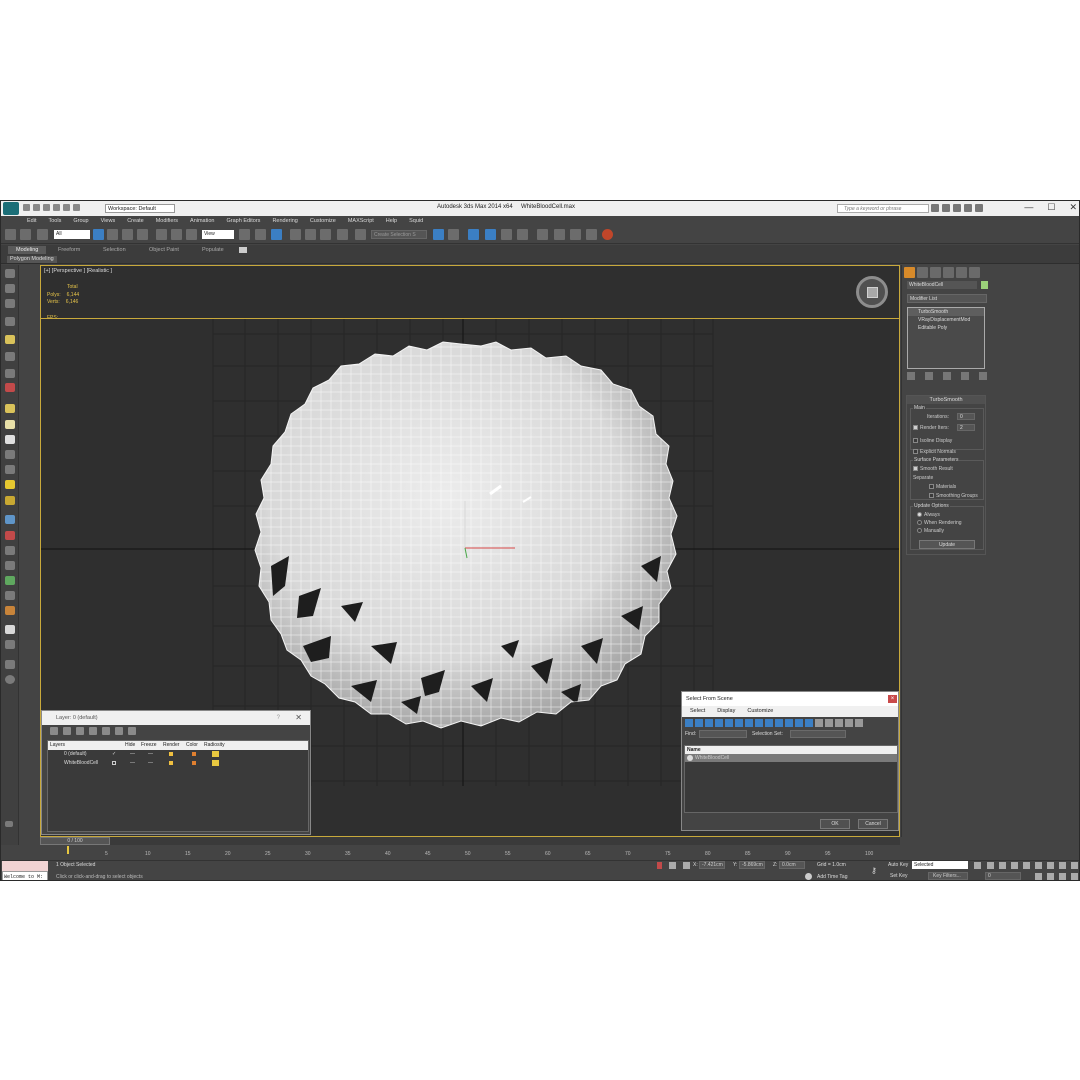  I want to click on reference-coordinate-dropdown: View, so click(218, 234).